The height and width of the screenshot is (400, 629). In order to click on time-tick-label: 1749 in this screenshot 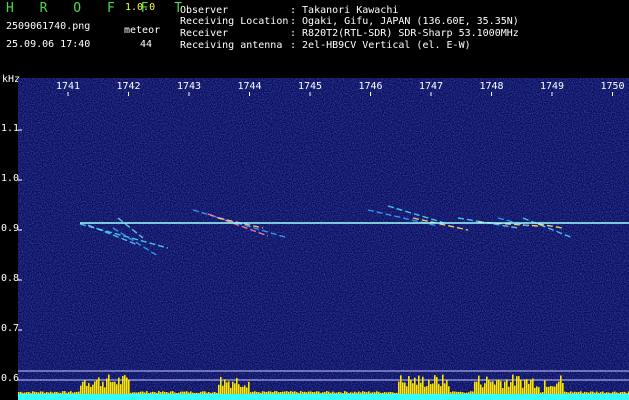, I will do `click(552, 86)`.